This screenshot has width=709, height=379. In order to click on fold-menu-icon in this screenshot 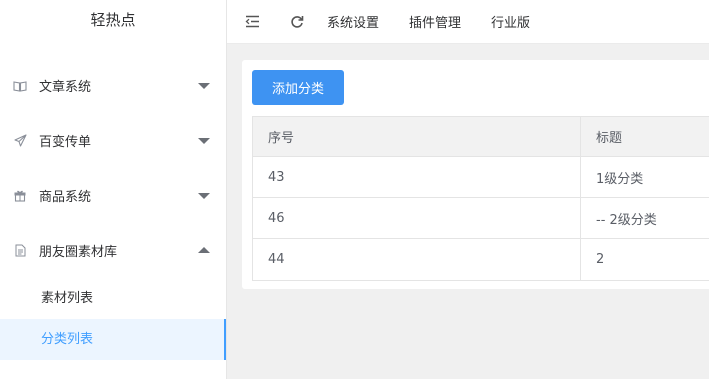, I will do `click(252, 22)`.